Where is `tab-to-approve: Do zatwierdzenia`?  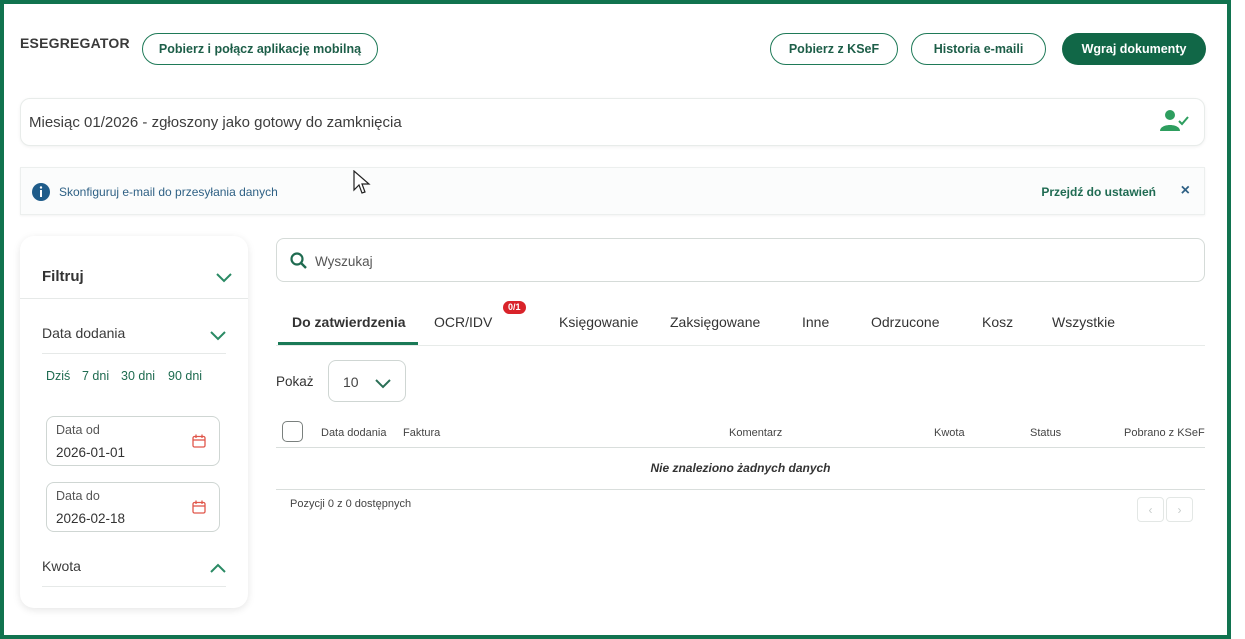
tab-to-approve: Do zatwierdzenia is located at coordinates (349, 322).